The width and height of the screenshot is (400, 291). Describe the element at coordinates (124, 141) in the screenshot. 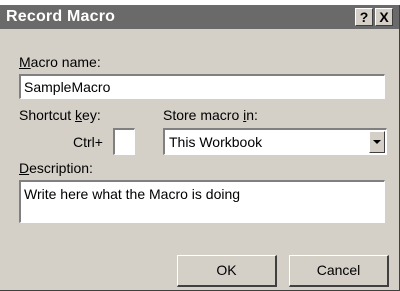

I see `shortcut-key-input` at that location.